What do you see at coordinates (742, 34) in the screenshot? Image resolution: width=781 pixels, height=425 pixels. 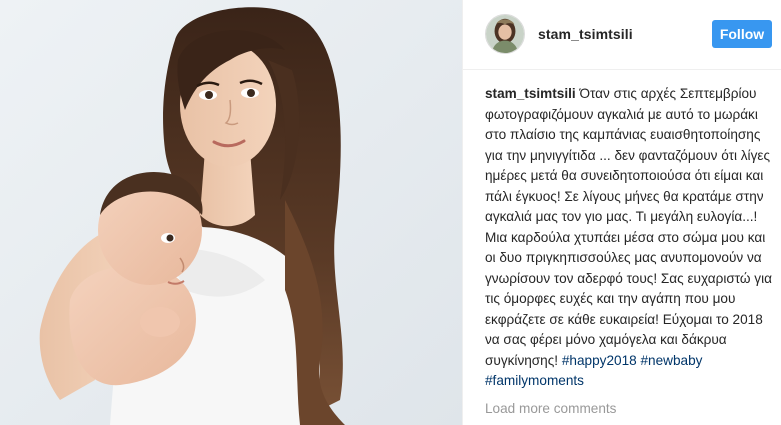 I see `follow-button: Follow` at bounding box center [742, 34].